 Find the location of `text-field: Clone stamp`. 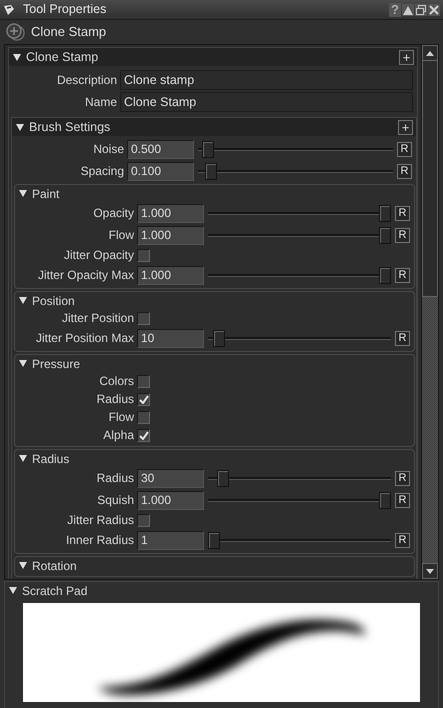

text-field: Clone stamp is located at coordinates (266, 80).